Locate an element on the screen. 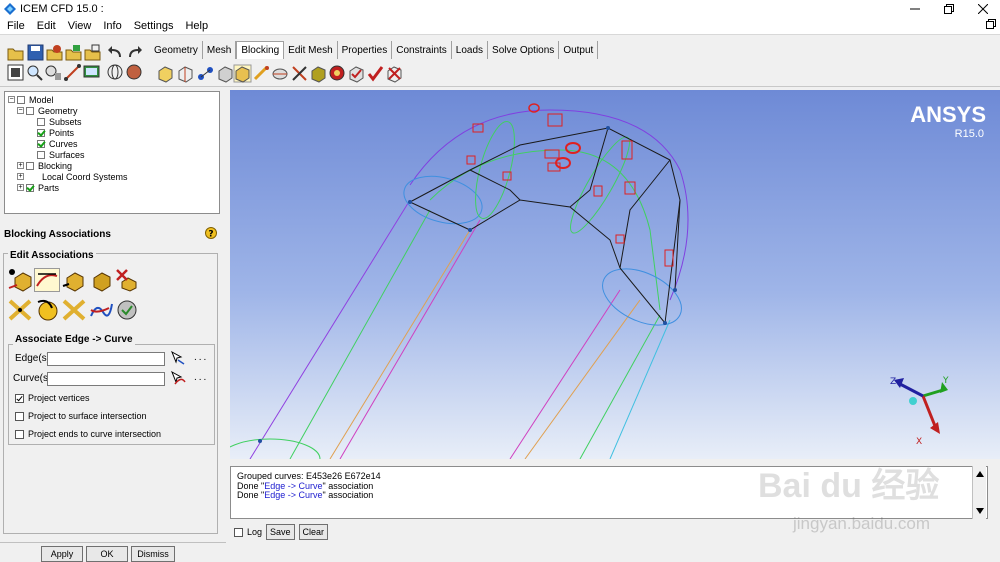  parts-checkbox is located at coordinates (30, 187).